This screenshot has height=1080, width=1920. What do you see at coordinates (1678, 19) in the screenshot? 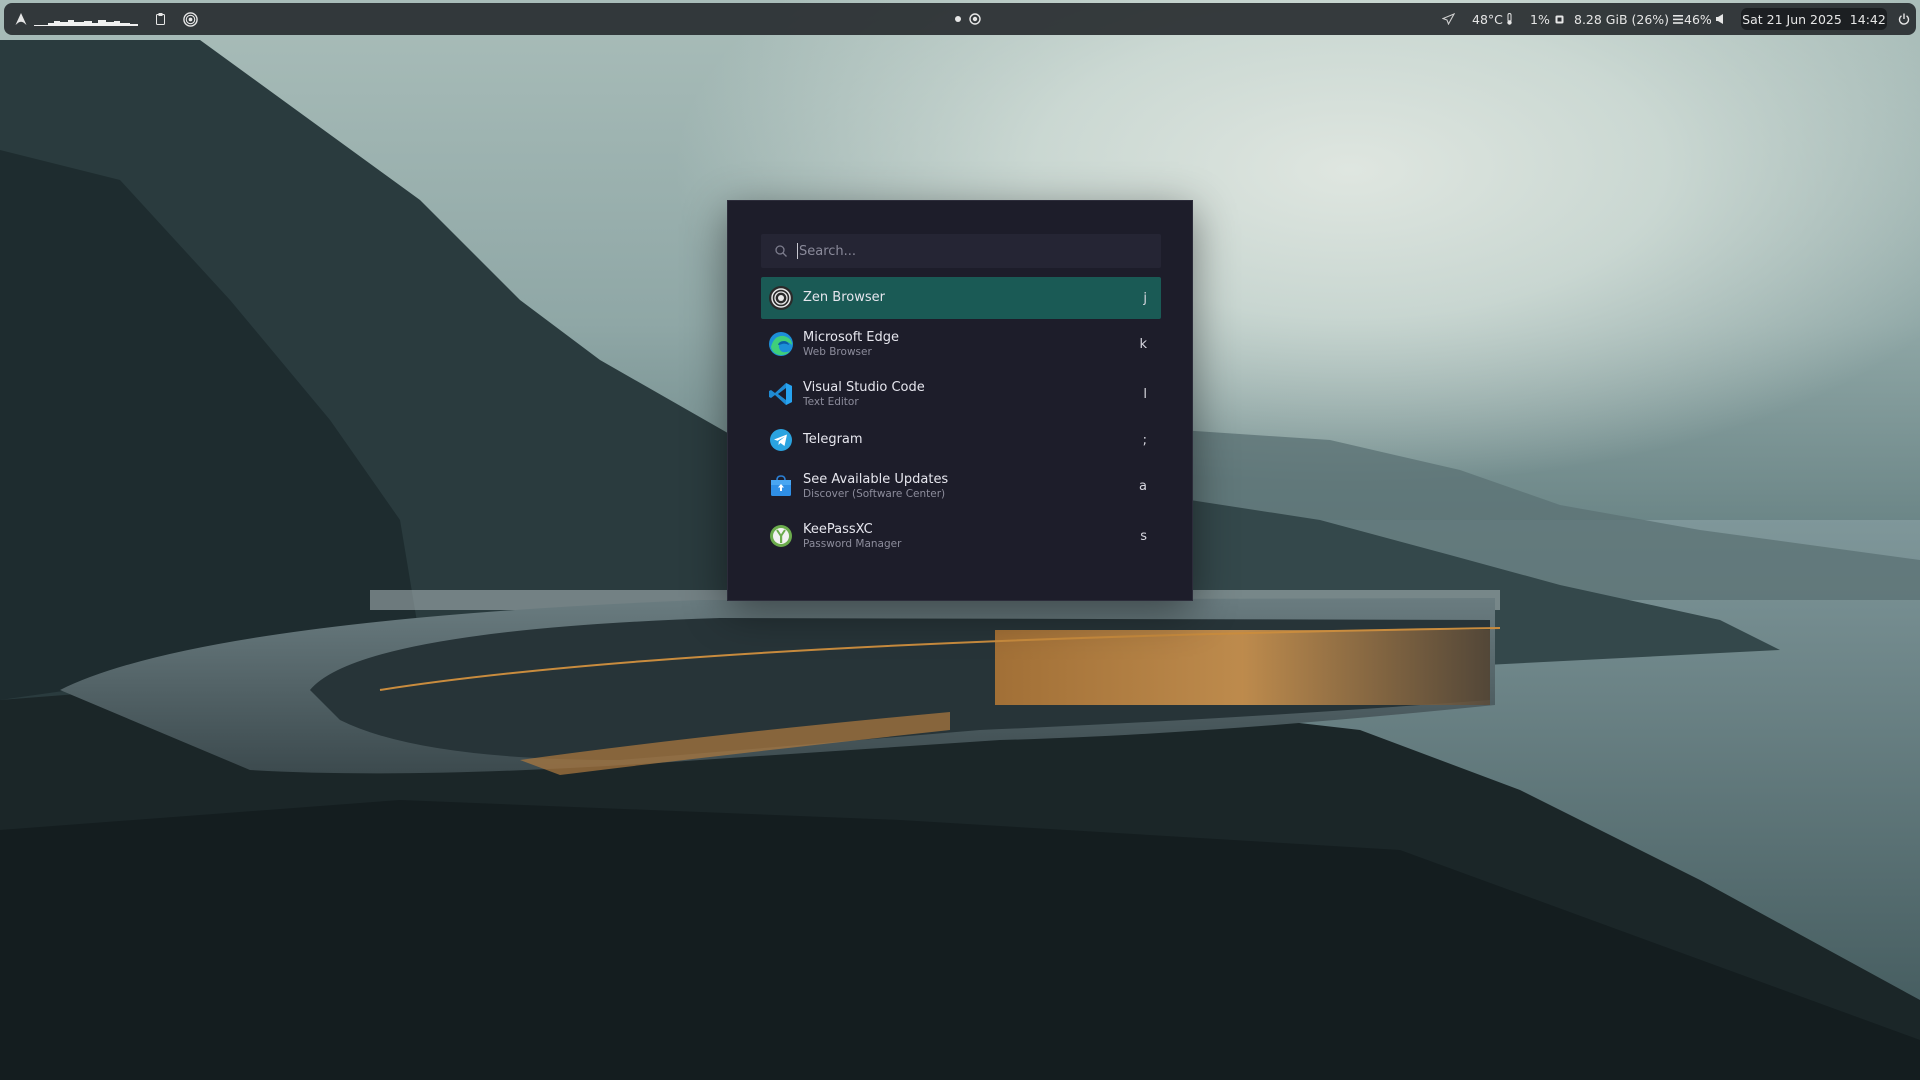
I see `memory-icon` at bounding box center [1678, 19].